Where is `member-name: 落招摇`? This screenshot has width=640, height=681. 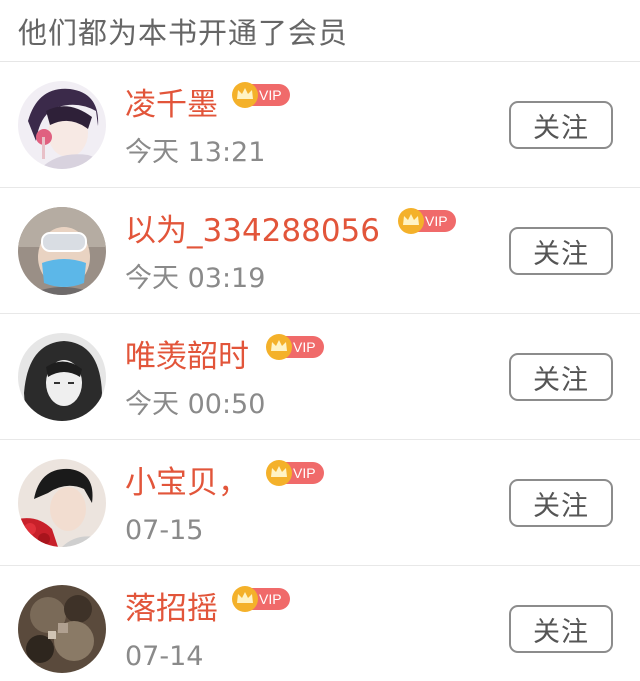
member-name: 落招摇 is located at coordinates (171, 609).